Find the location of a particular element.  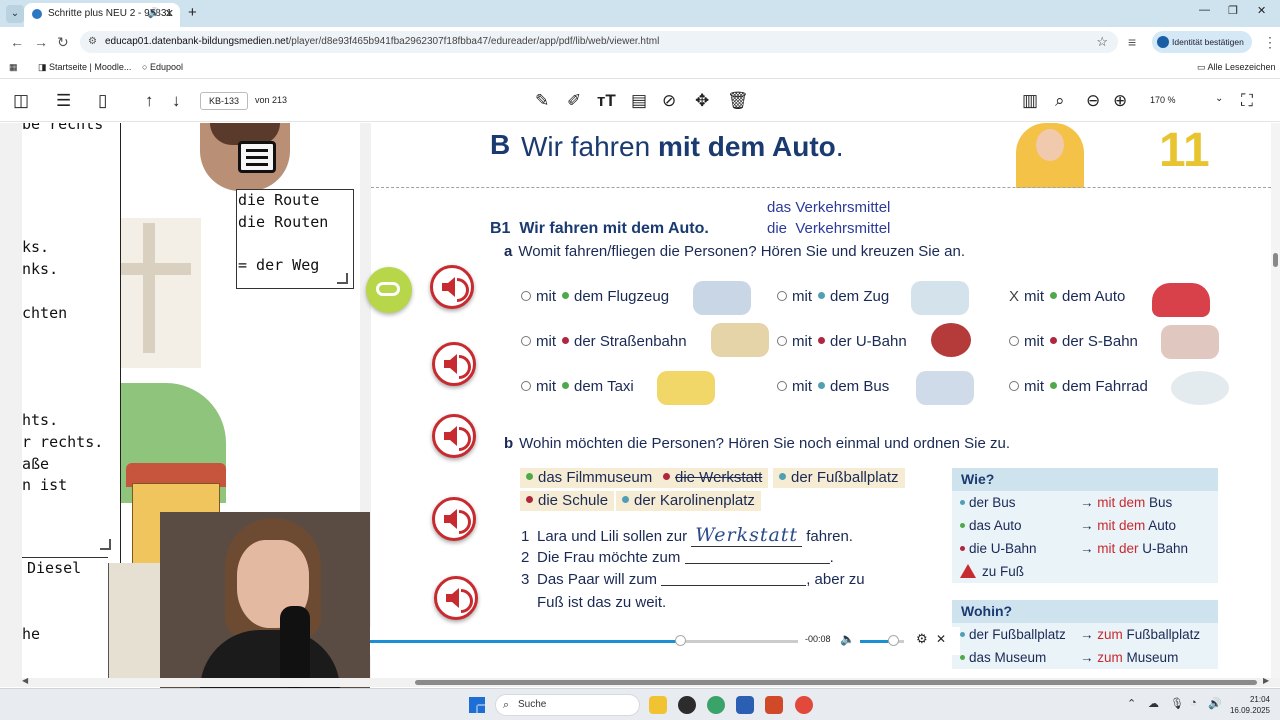

new-tab-button: + is located at coordinates (192, 12).